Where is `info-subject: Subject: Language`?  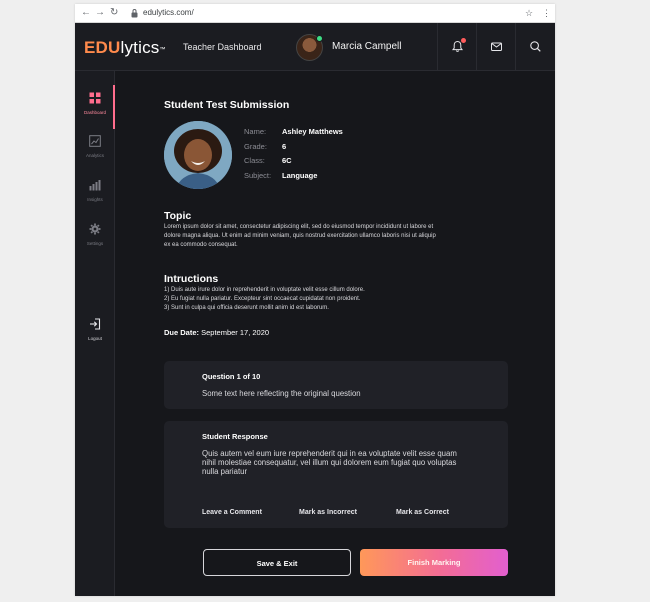
info-subject: Subject: Language is located at coordinates (281, 175).